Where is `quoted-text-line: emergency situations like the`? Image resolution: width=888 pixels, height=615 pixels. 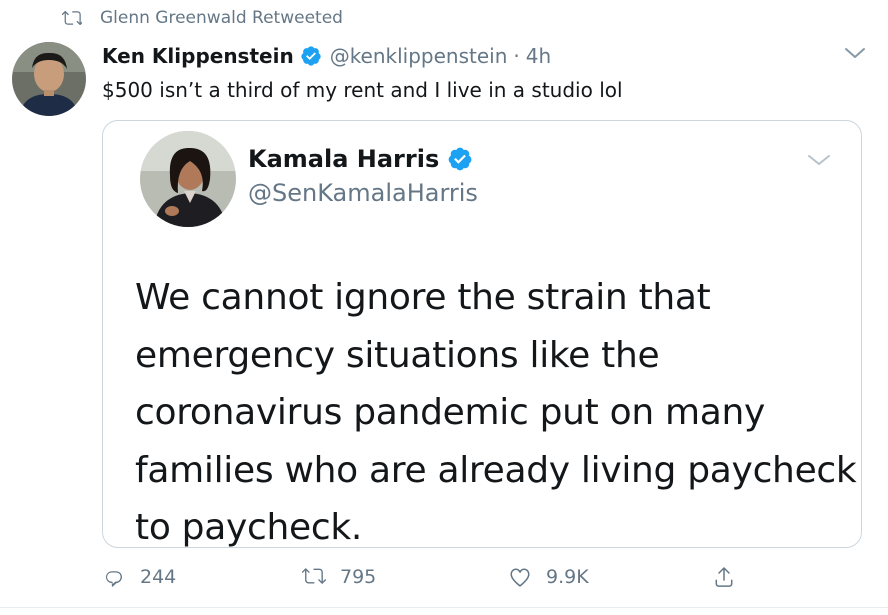
quoted-text-line: emergency situations like the is located at coordinates (397, 355).